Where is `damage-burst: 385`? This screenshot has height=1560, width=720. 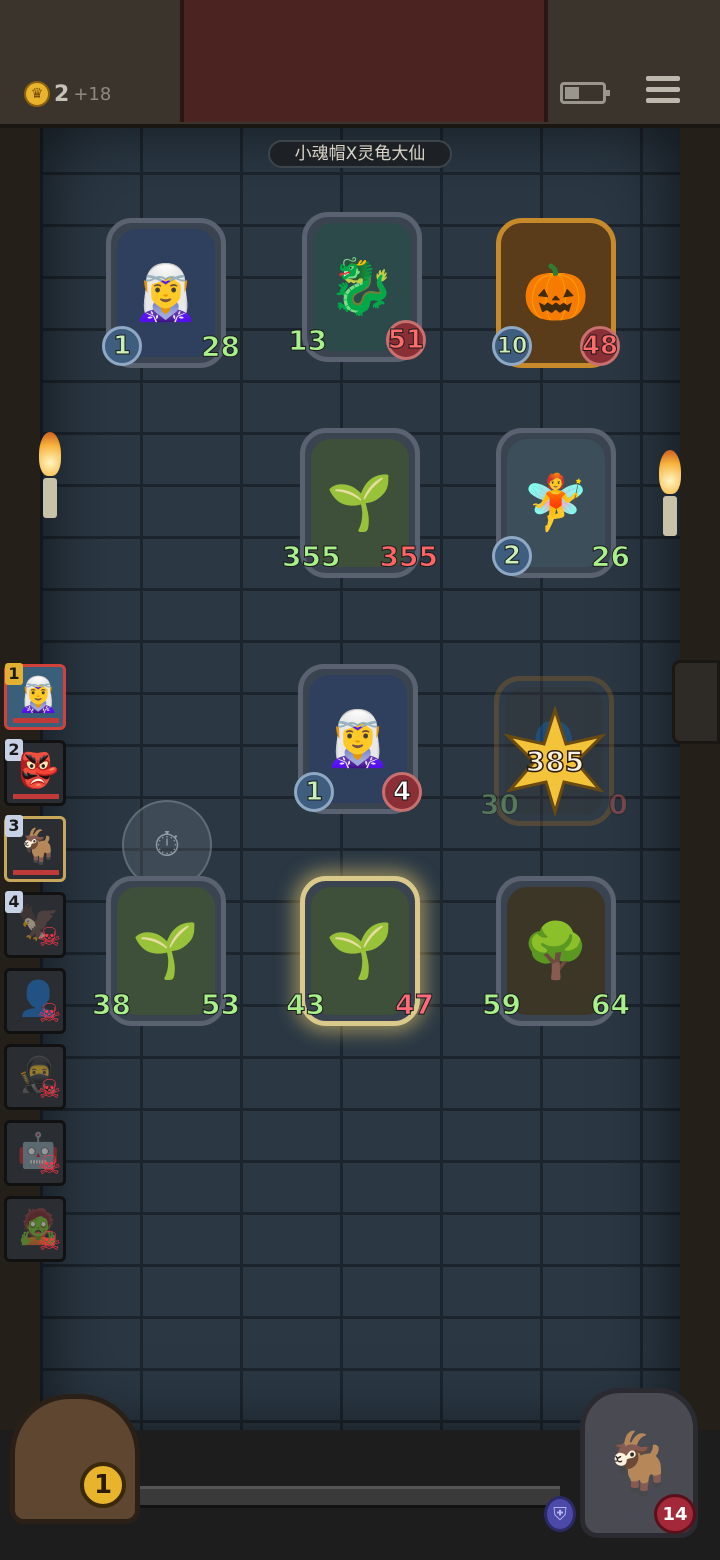
damage-burst: 385 is located at coordinates (555, 761).